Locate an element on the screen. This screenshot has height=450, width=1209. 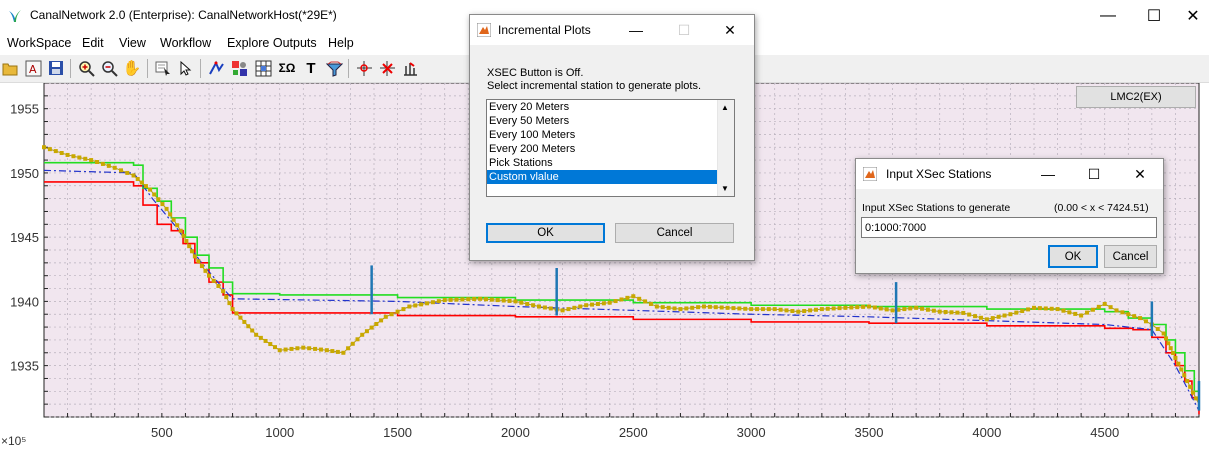
text-style-icon: A is located at coordinates (33, 68).